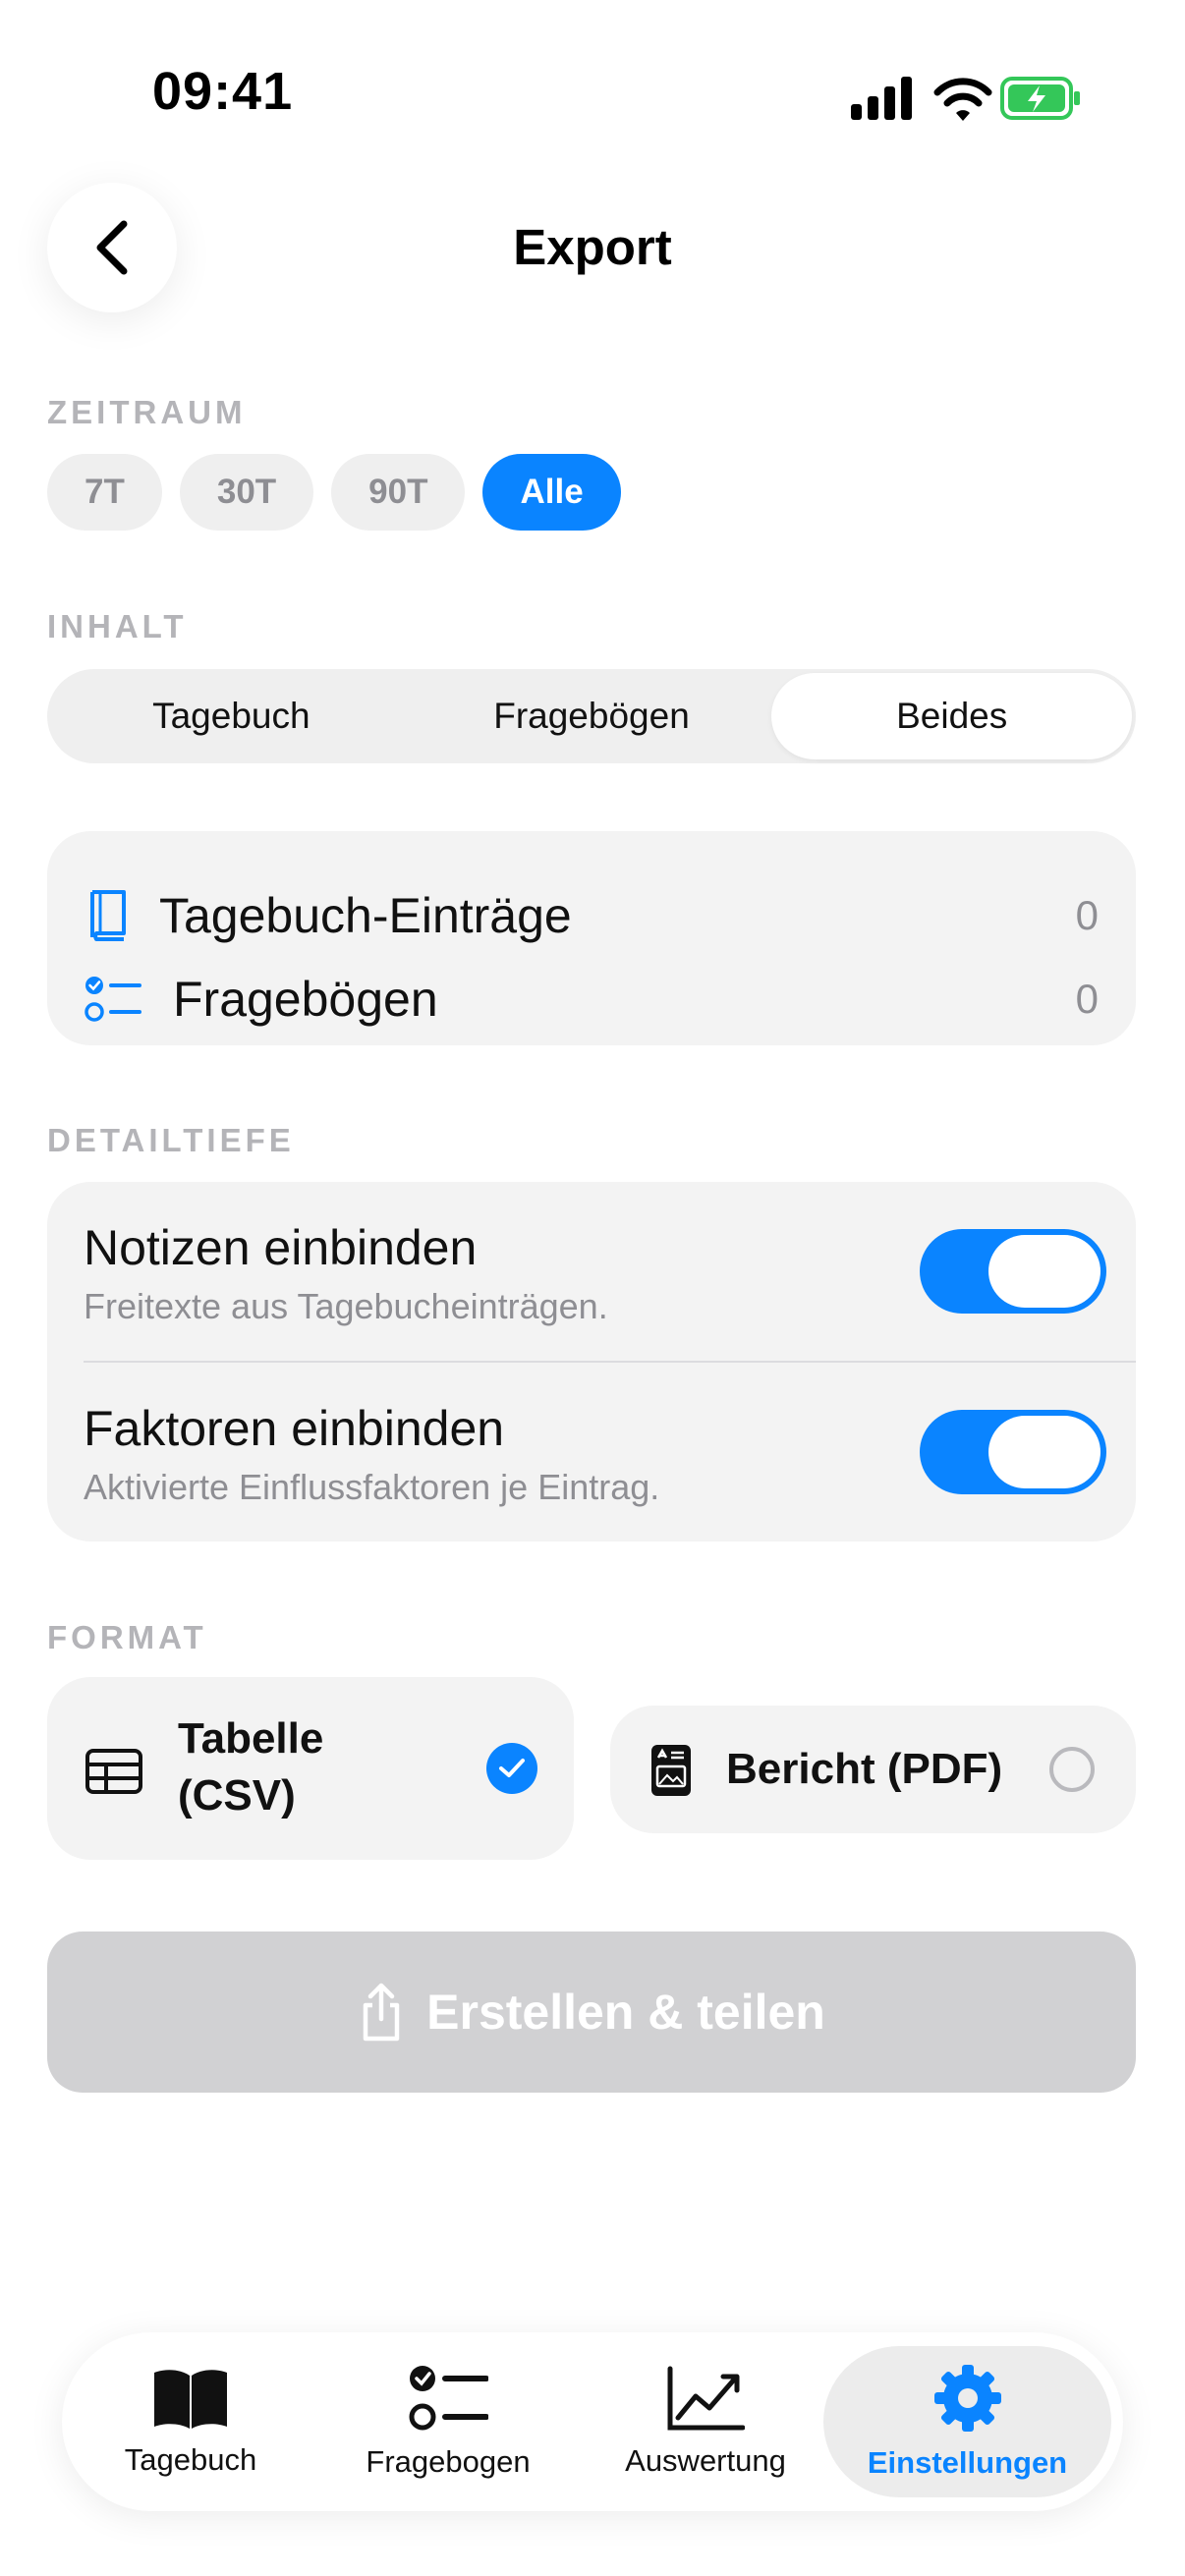 This screenshot has height=2576, width=1185. Describe the element at coordinates (706, 2460) in the screenshot. I see `tab-label: Auswertung` at that location.